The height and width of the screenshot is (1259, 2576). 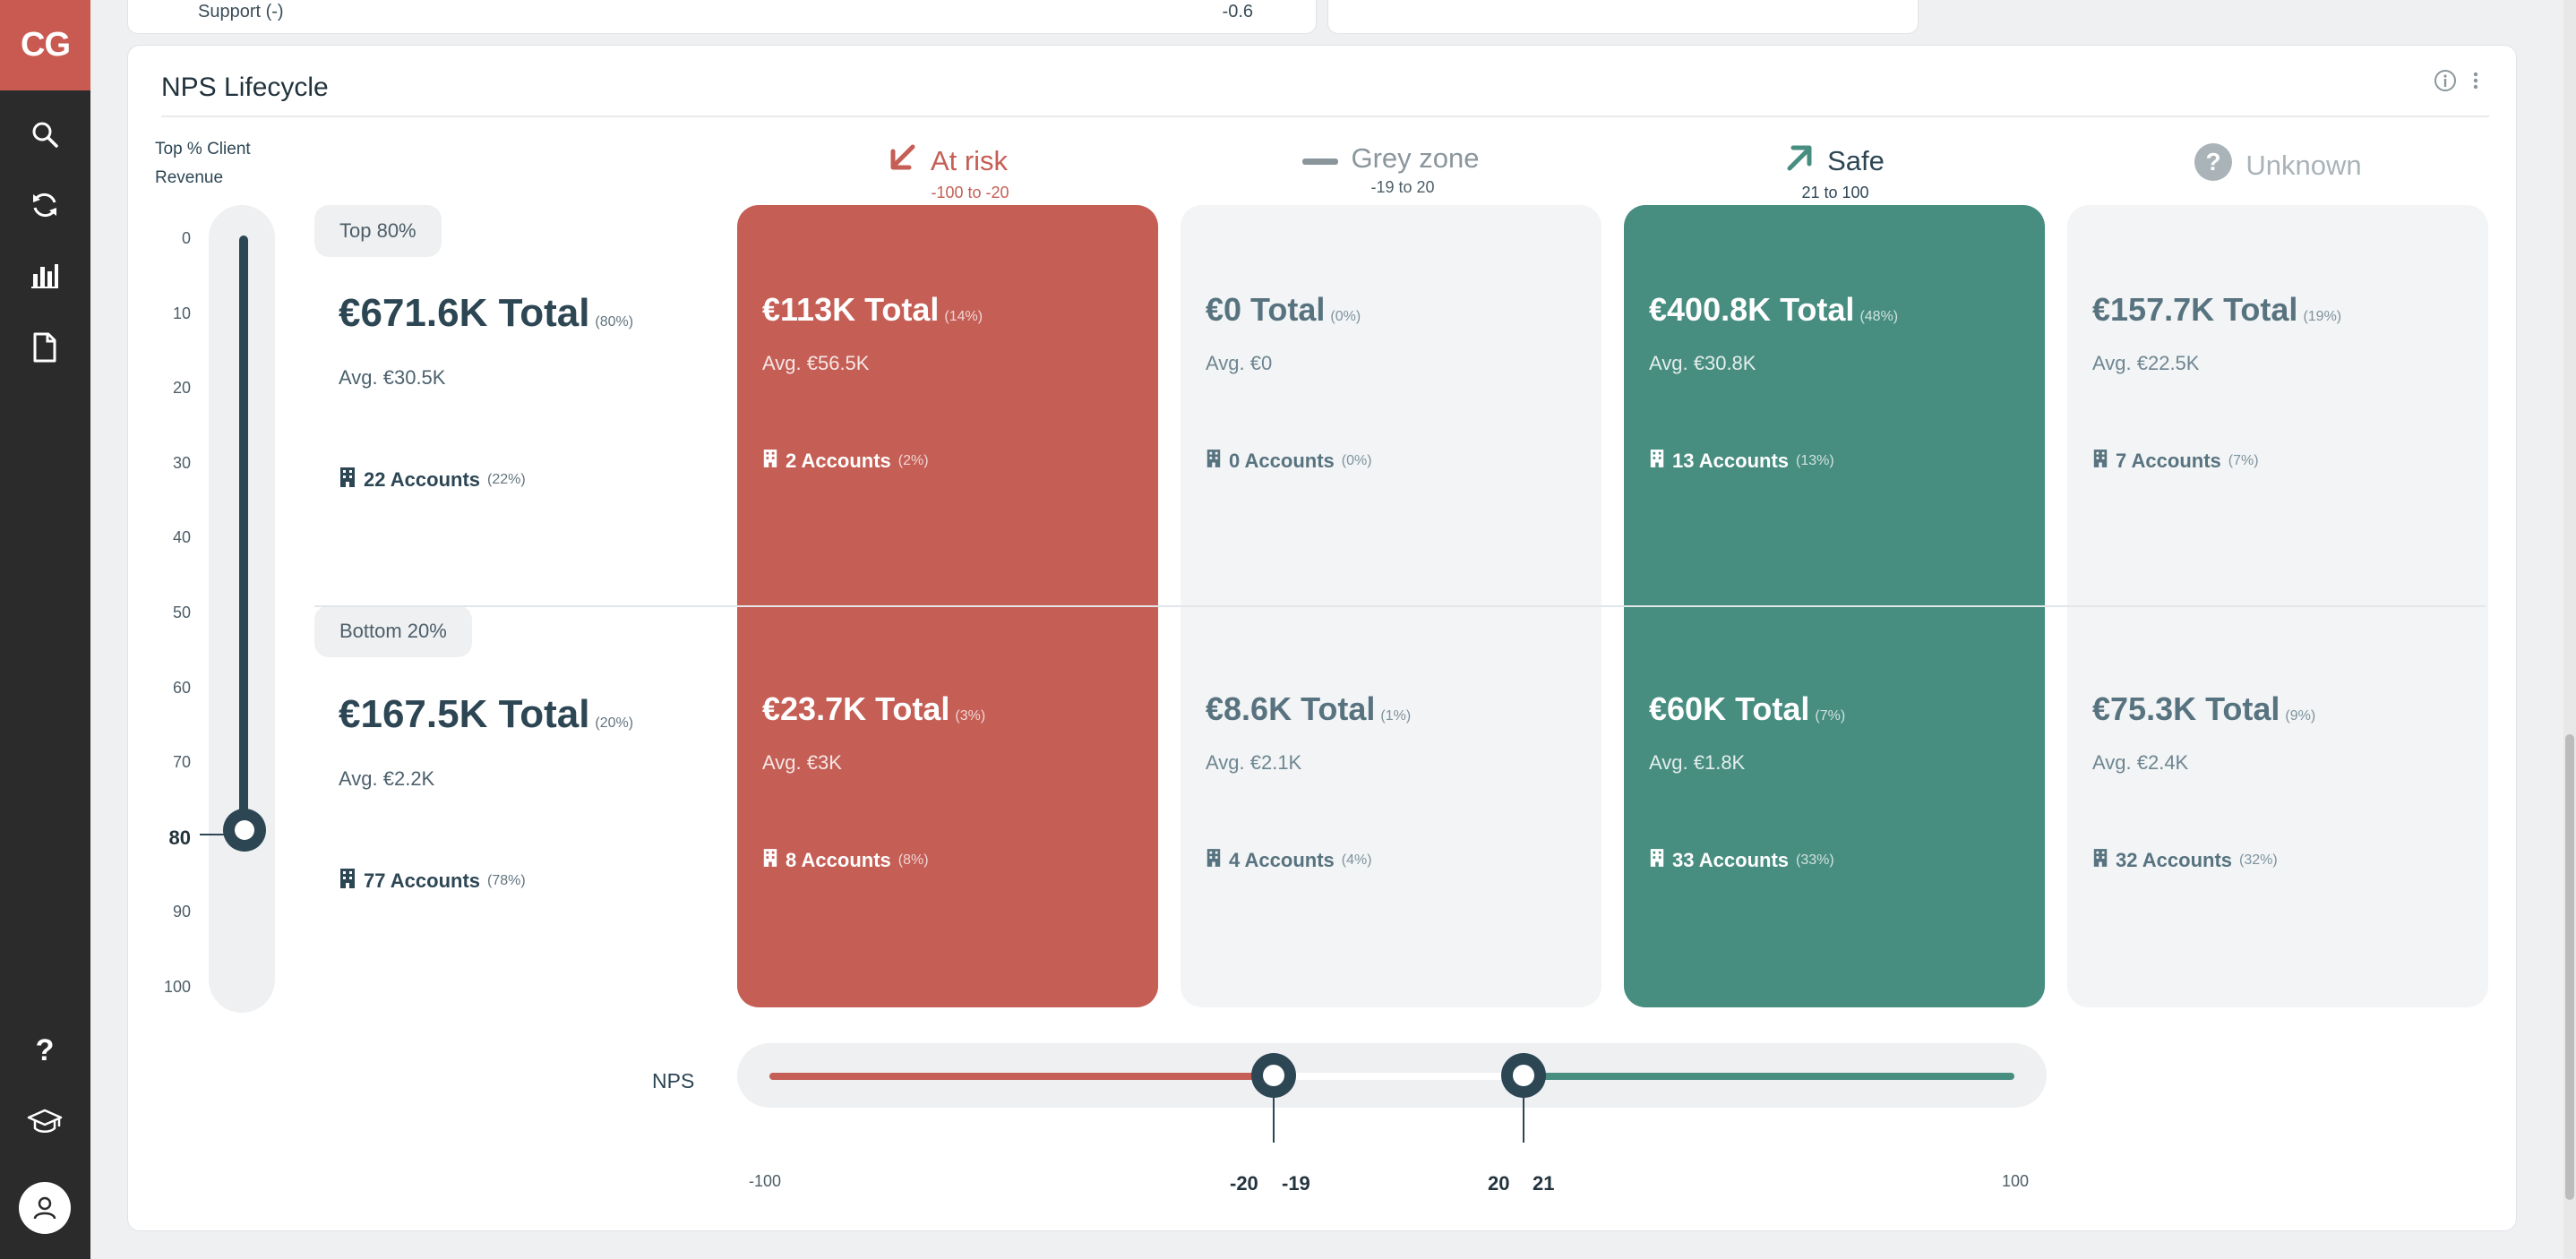 I want to click on accounts-count: 13 Accounts, so click(x=1731, y=461).